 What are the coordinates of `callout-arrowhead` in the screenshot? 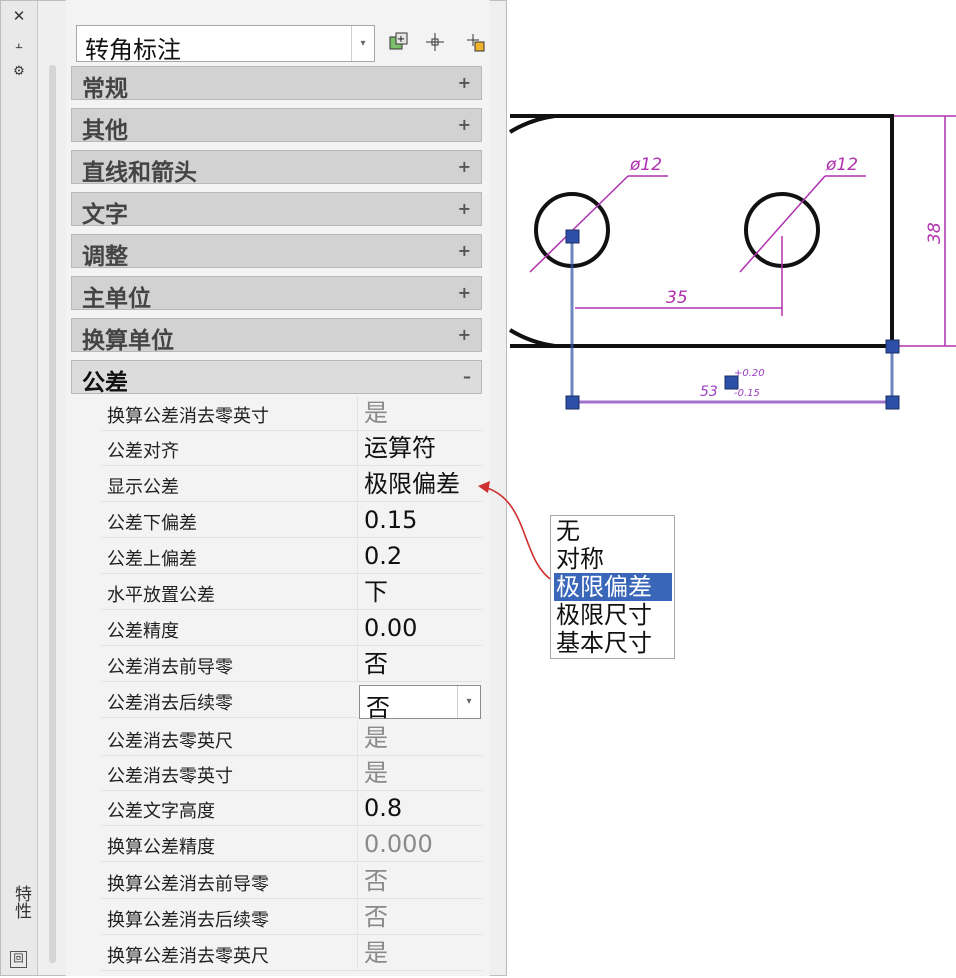 It's located at (484, 487).